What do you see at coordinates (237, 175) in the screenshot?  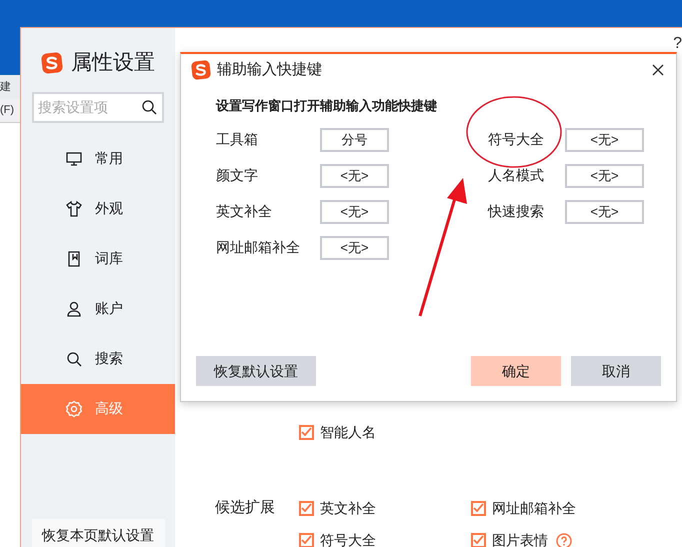 I see `shortcut-label: 颜文字` at bounding box center [237, 175].